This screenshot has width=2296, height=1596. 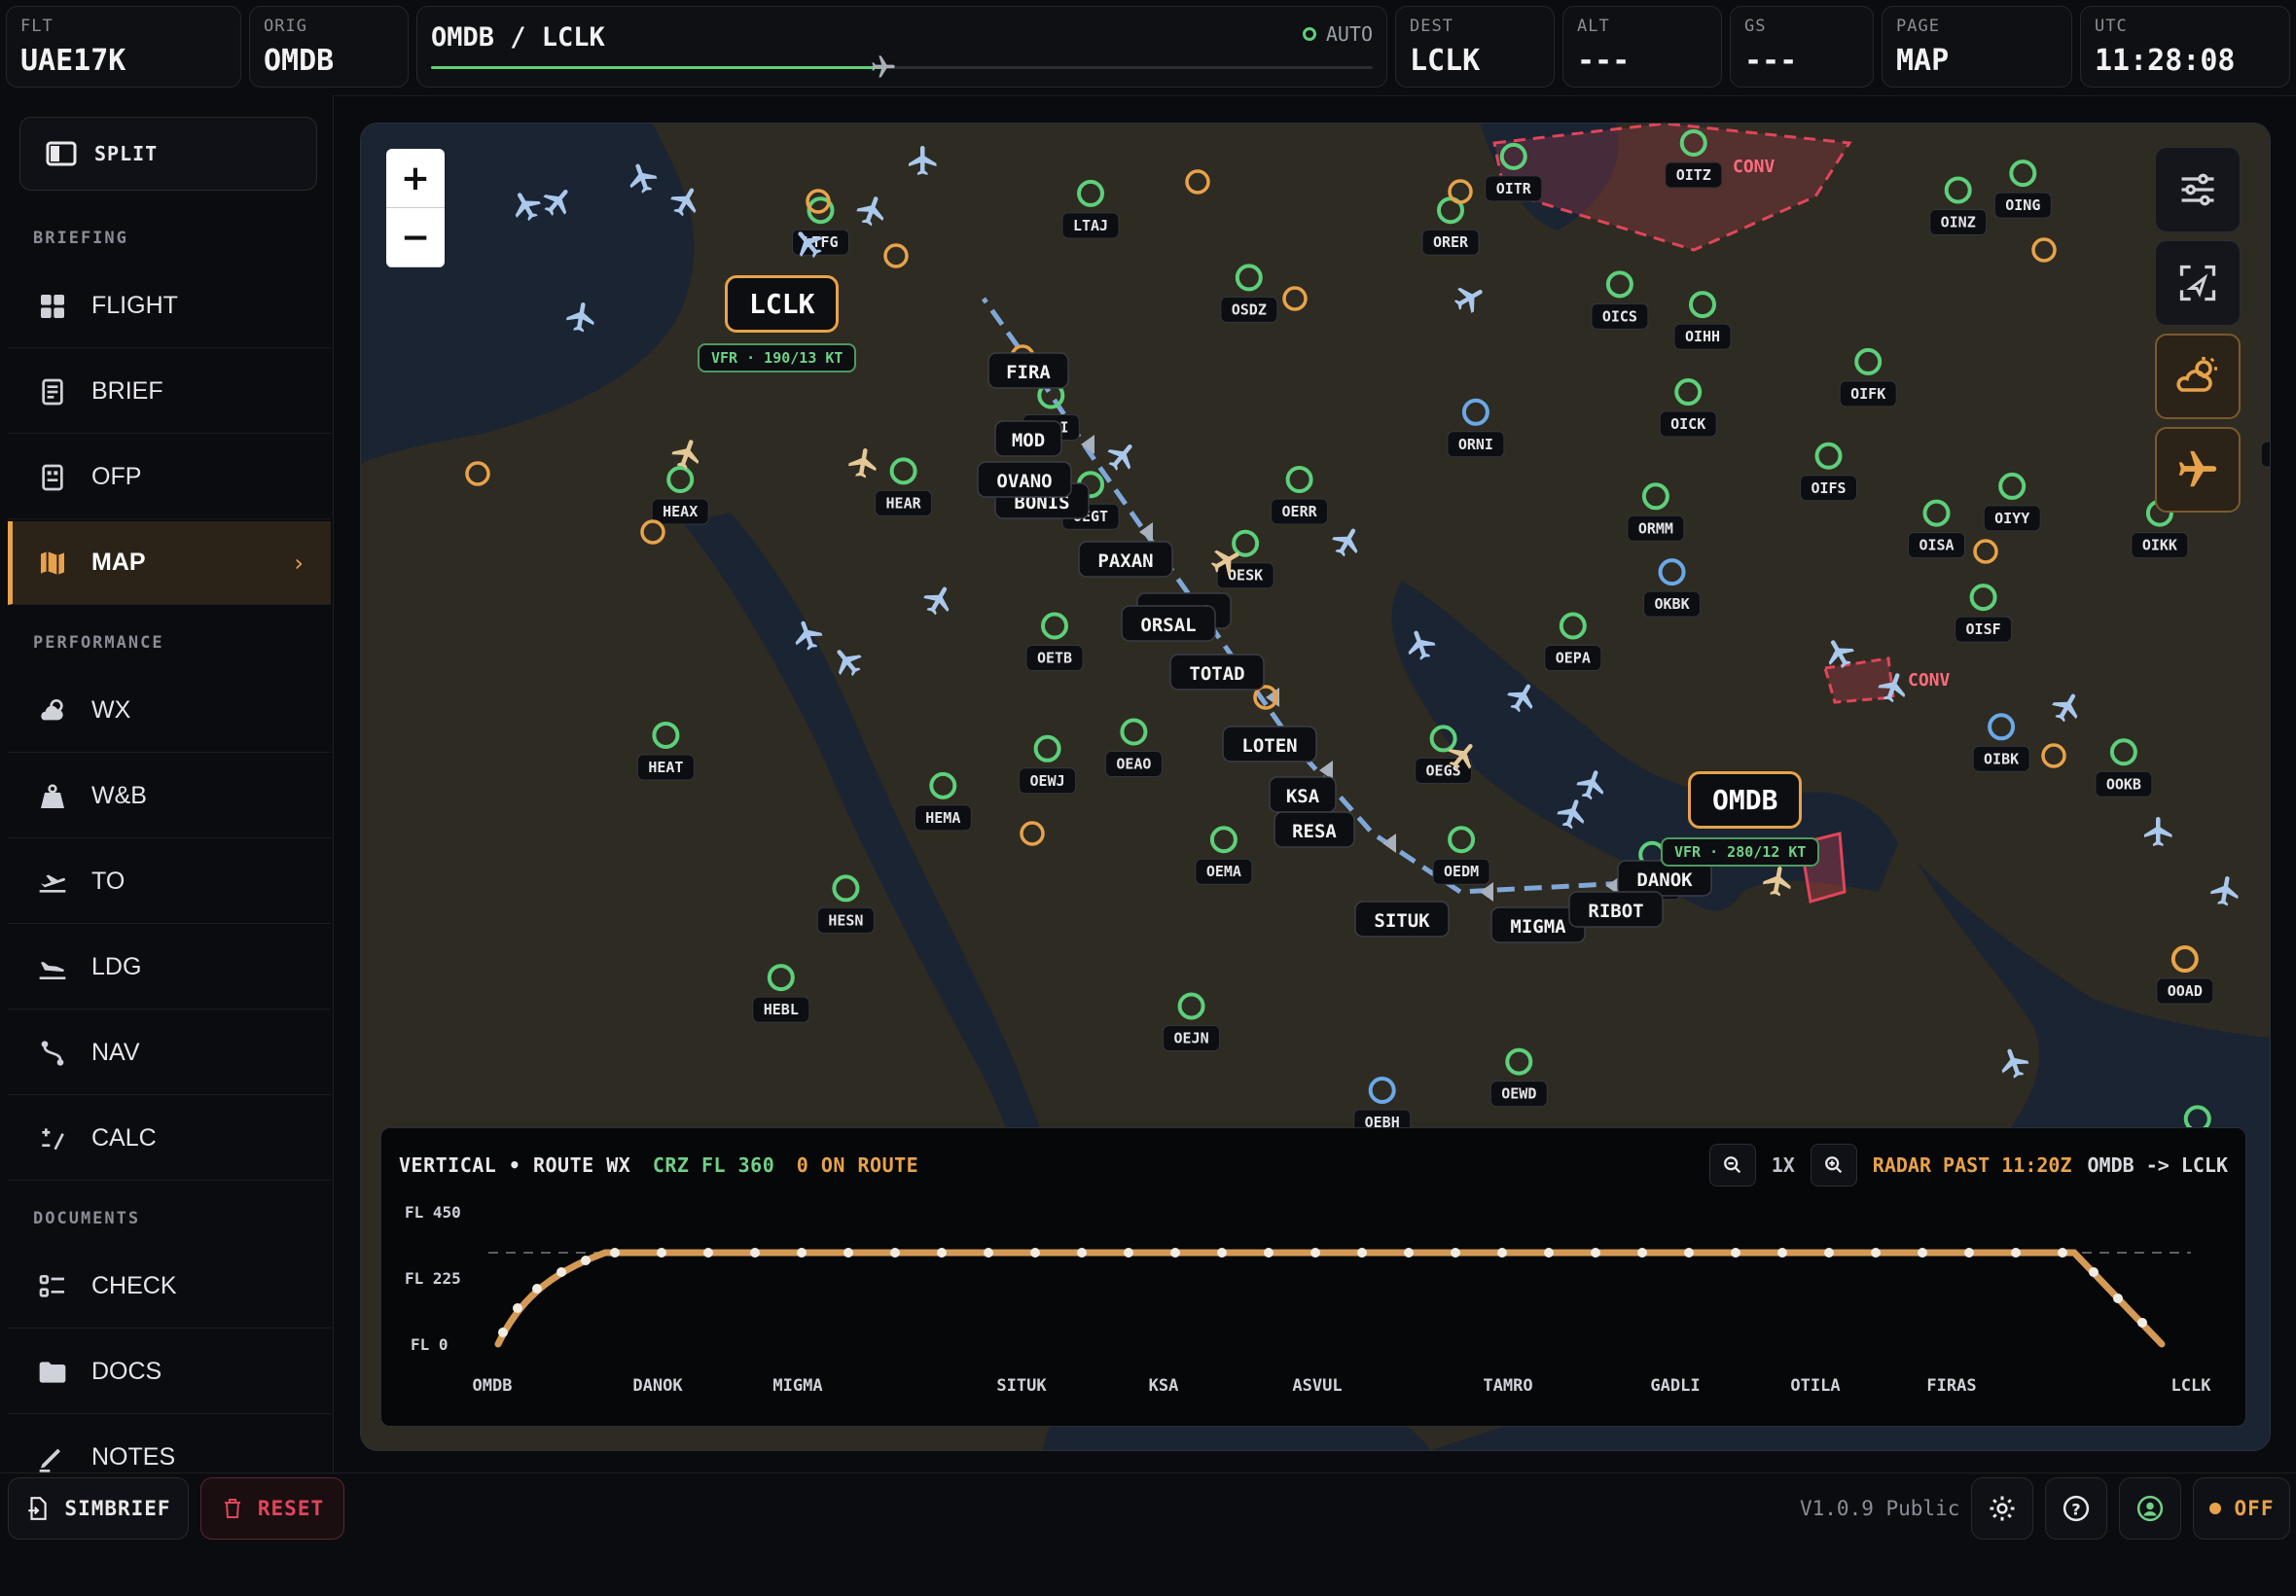 What do you see at coordinates (1303, 797) in the screenshot?
I see `waypoint-label: KSA` at bounding box center [1303, 797].